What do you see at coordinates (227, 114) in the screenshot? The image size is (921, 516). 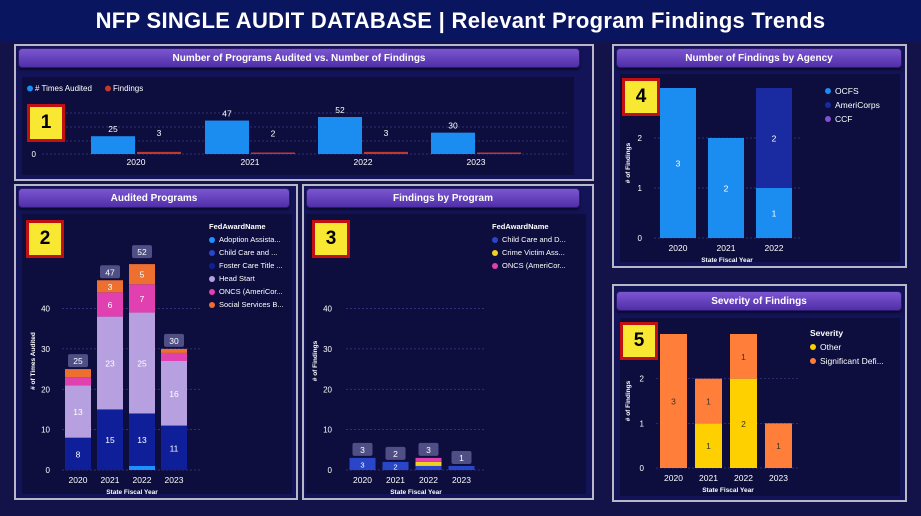 I see `data-label: 47` at bounding box center [227, 114].